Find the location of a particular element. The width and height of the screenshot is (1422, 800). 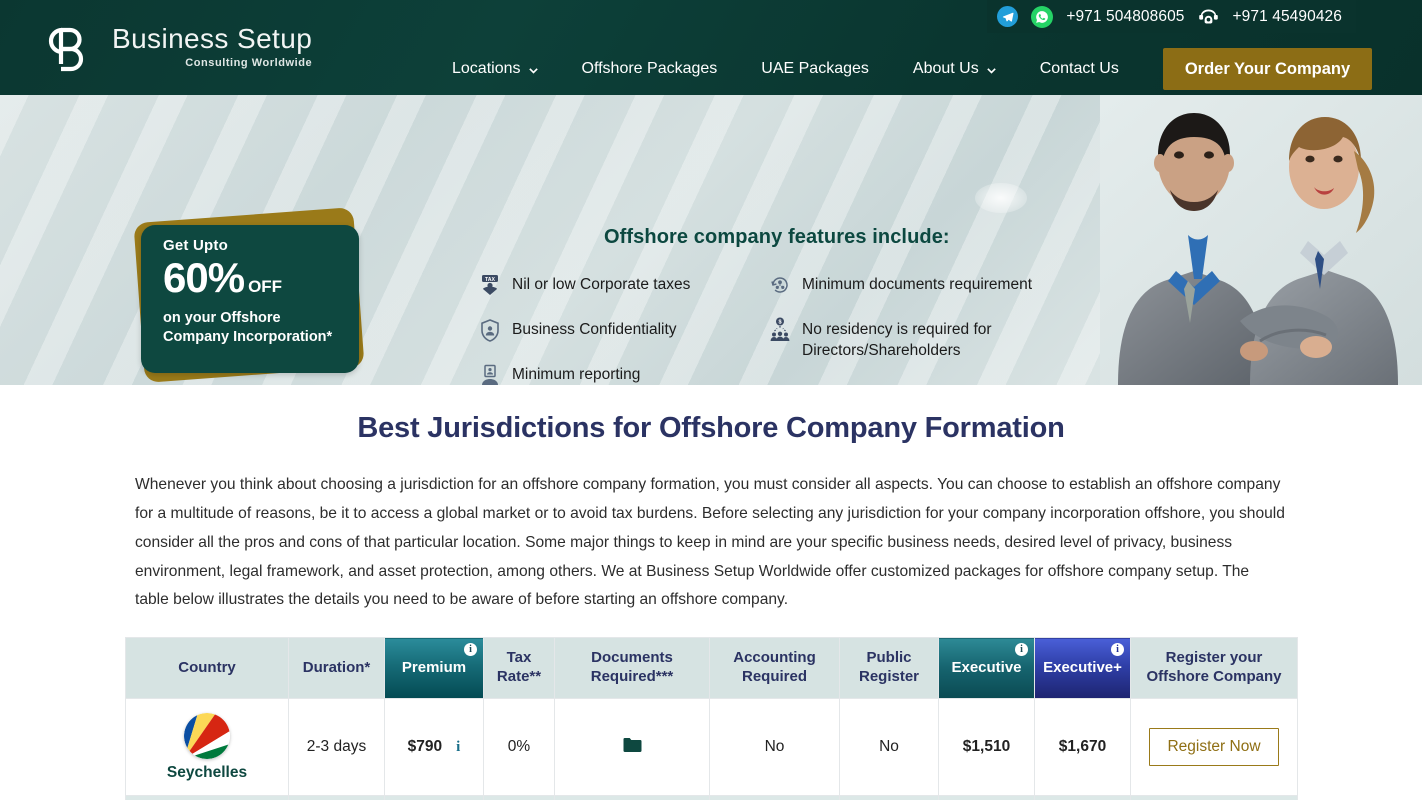

cell-country: Seychelles is located at coordinates (207, 747).